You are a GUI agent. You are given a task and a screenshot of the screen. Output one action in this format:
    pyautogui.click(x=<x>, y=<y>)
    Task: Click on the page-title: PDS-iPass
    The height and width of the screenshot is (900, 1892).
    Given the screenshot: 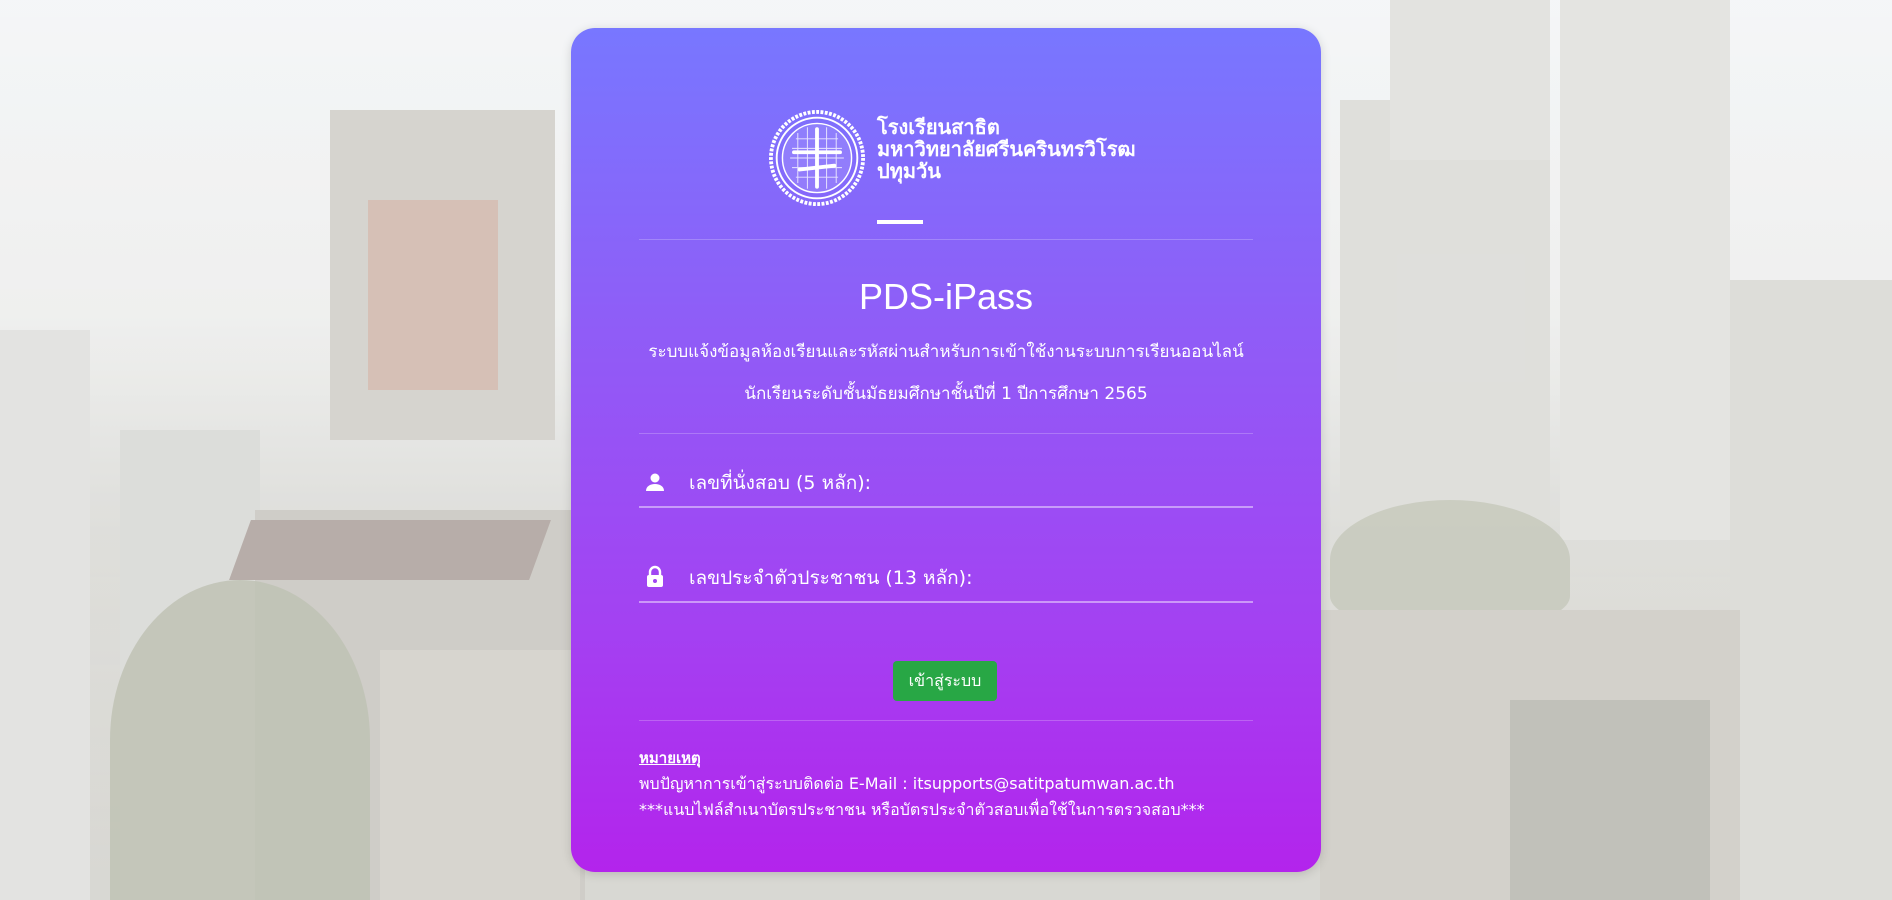 What is the action you would take?
    pyautogui.click(x=946, y=296)
    